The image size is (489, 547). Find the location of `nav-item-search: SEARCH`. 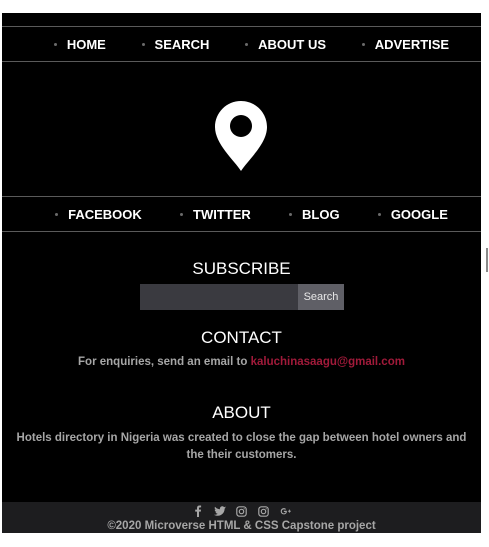

nav-item-search: SEARCH is located at coordinates (175, 44).